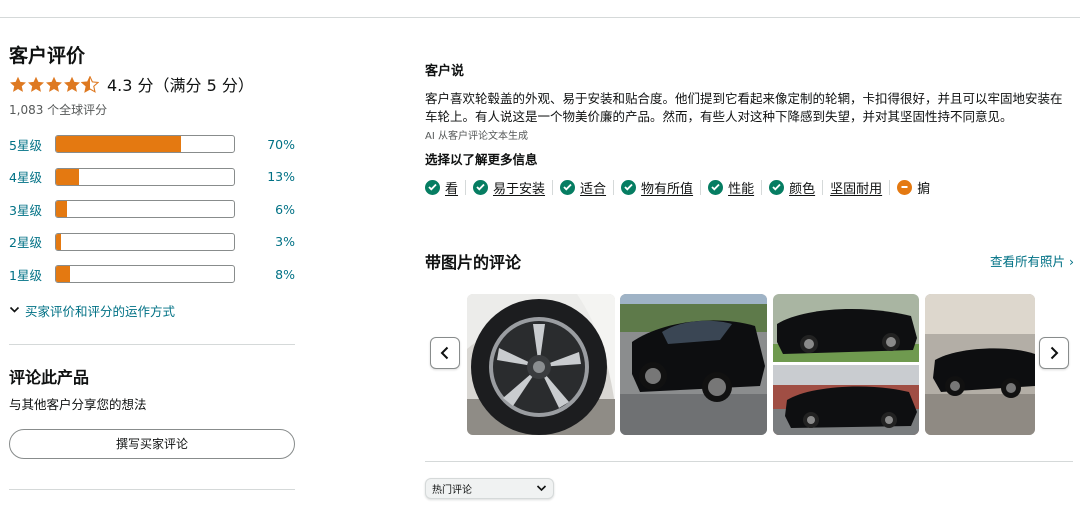  I want to click on review-product-subtitle: 与其他客户分享您的想法, so click(78, 404).